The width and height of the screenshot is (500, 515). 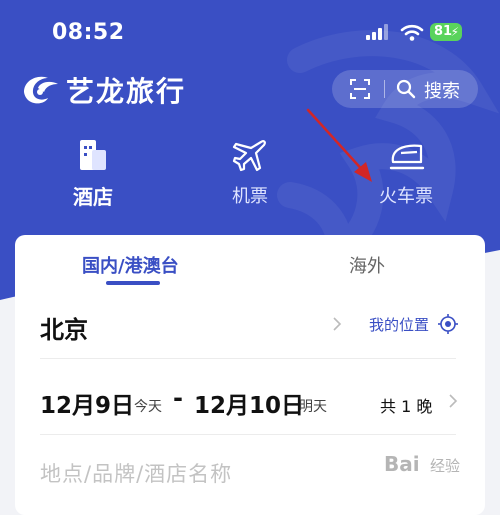 What do you see at coordinates (406, 406) in the screenshot?
I see `nights-count: 共 1 晚` at bounding box center [406, 406].